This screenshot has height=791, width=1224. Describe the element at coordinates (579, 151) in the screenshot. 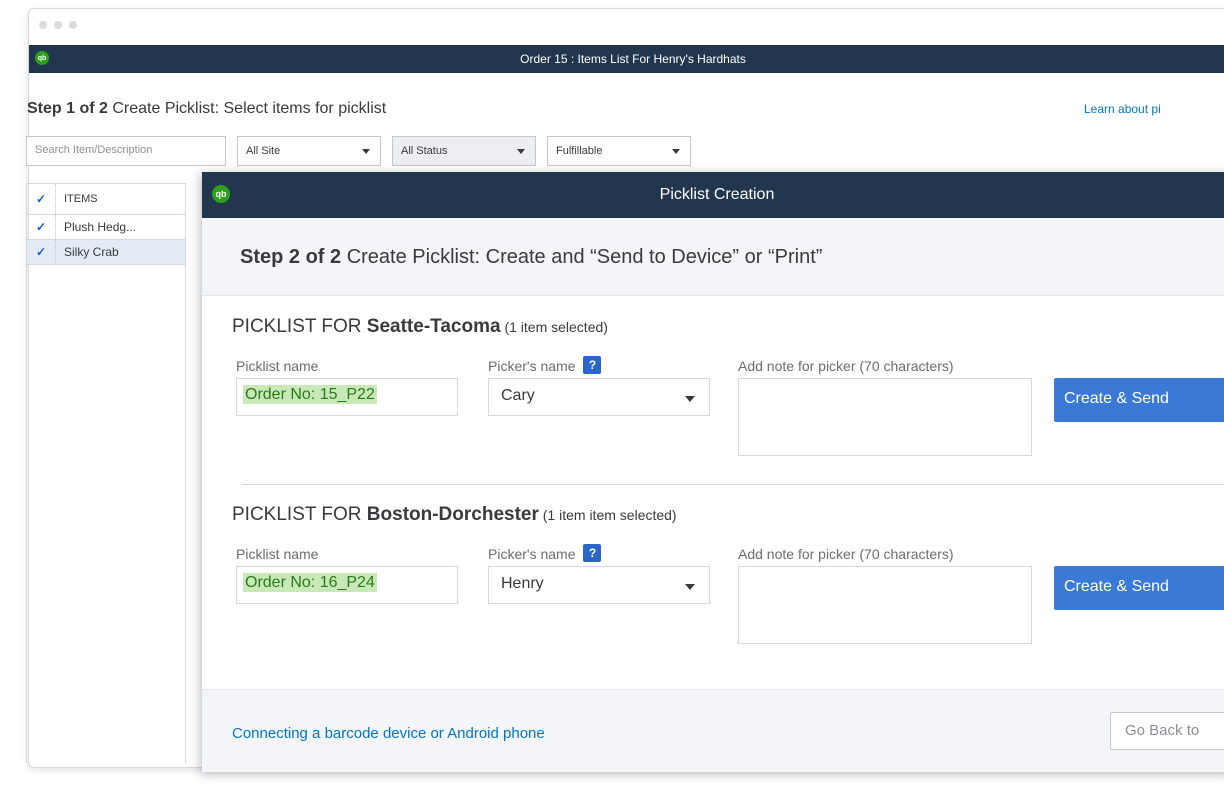

I see `fulfillable-filter-value: Fulfillable` at that location.